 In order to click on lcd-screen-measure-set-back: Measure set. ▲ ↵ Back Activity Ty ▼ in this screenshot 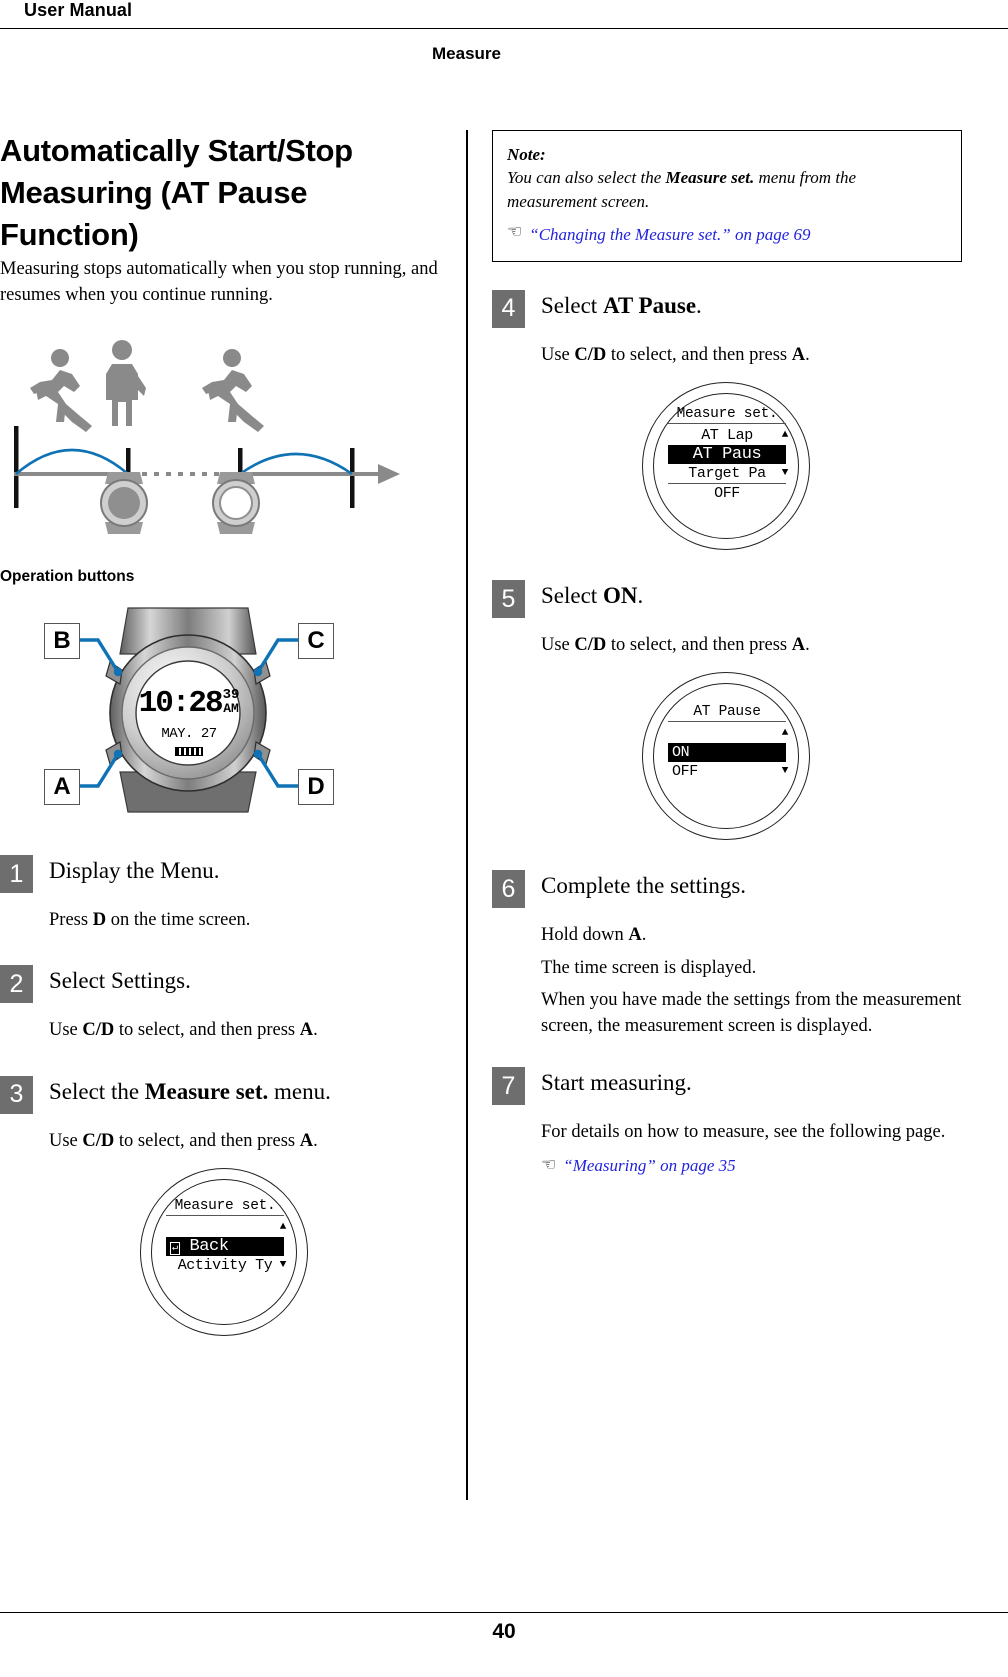, I will do `click(225, 1252)`.